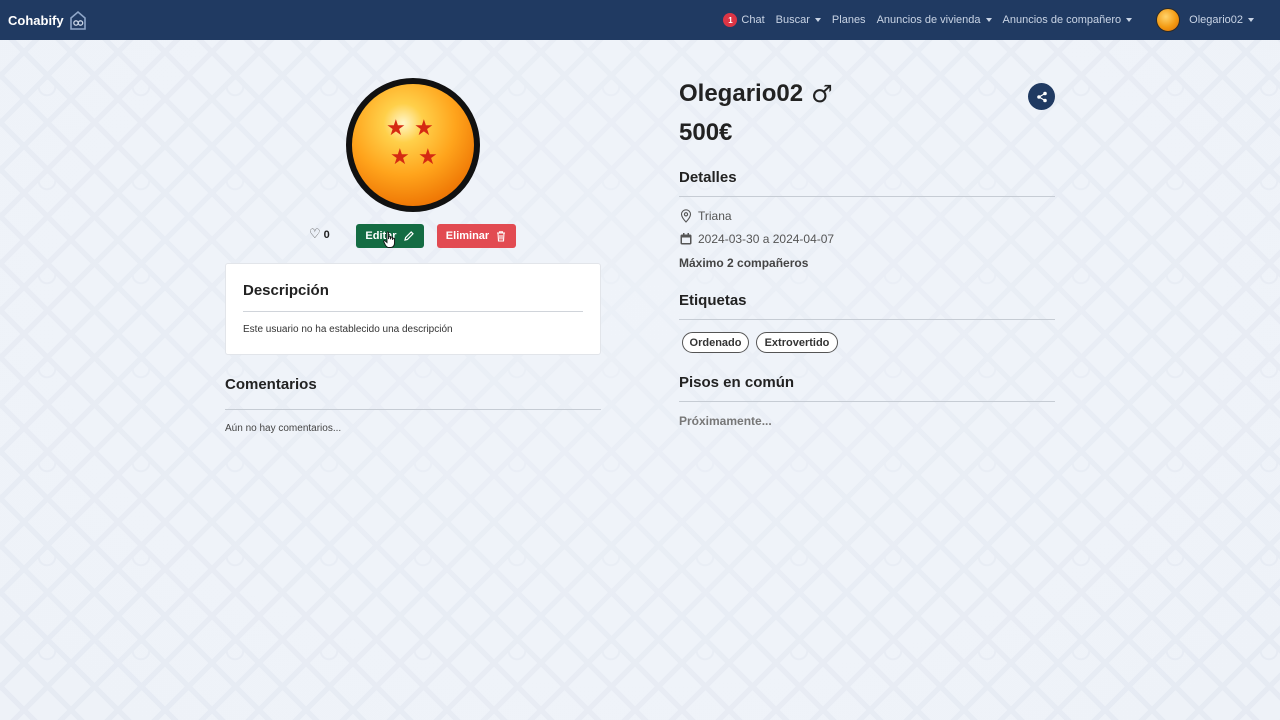 The height and width of the screenshot is (720, 1280). What do you see at coordinates (78, 20) in the screenshot?
I see `cohabify-logo-icon` at bounding box center [78, 20].